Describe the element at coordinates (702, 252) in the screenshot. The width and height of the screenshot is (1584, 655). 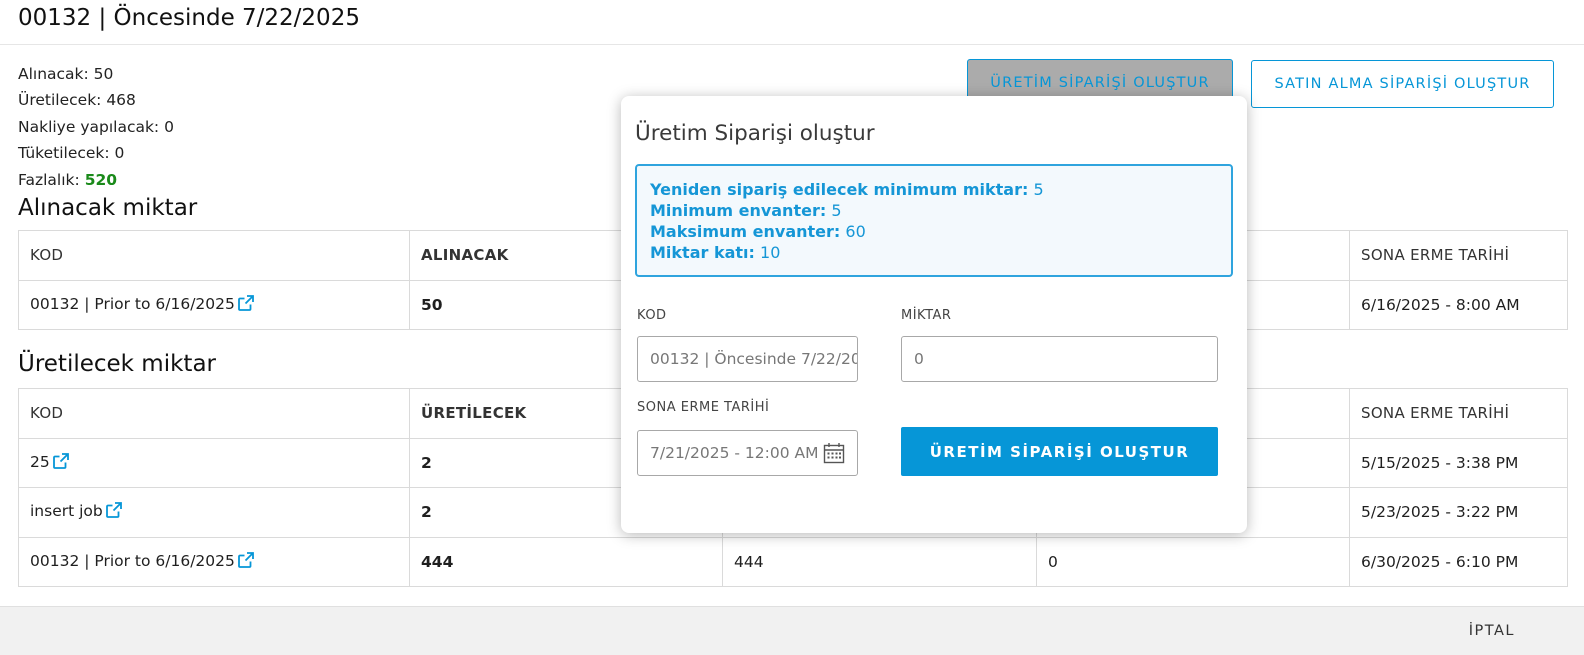
I see `multiple-label: Miktar katı:` at that location.